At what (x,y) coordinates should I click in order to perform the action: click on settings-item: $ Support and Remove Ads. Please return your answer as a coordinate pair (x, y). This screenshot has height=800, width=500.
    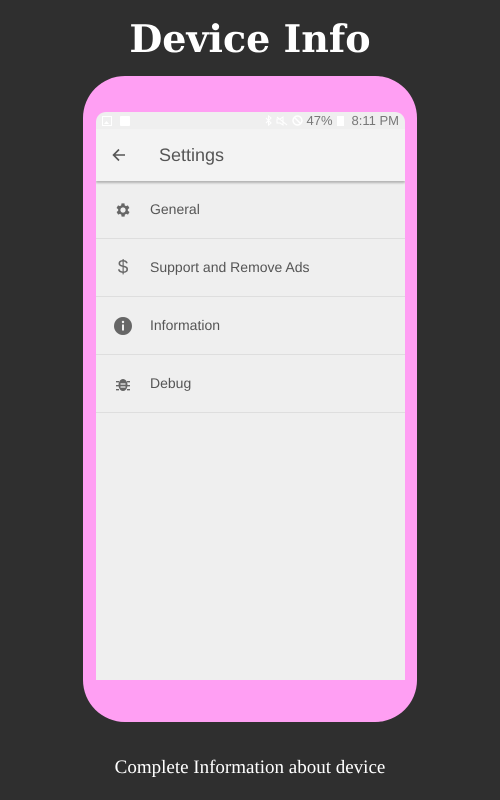
    Looking at the image, I should click on (250, 268).